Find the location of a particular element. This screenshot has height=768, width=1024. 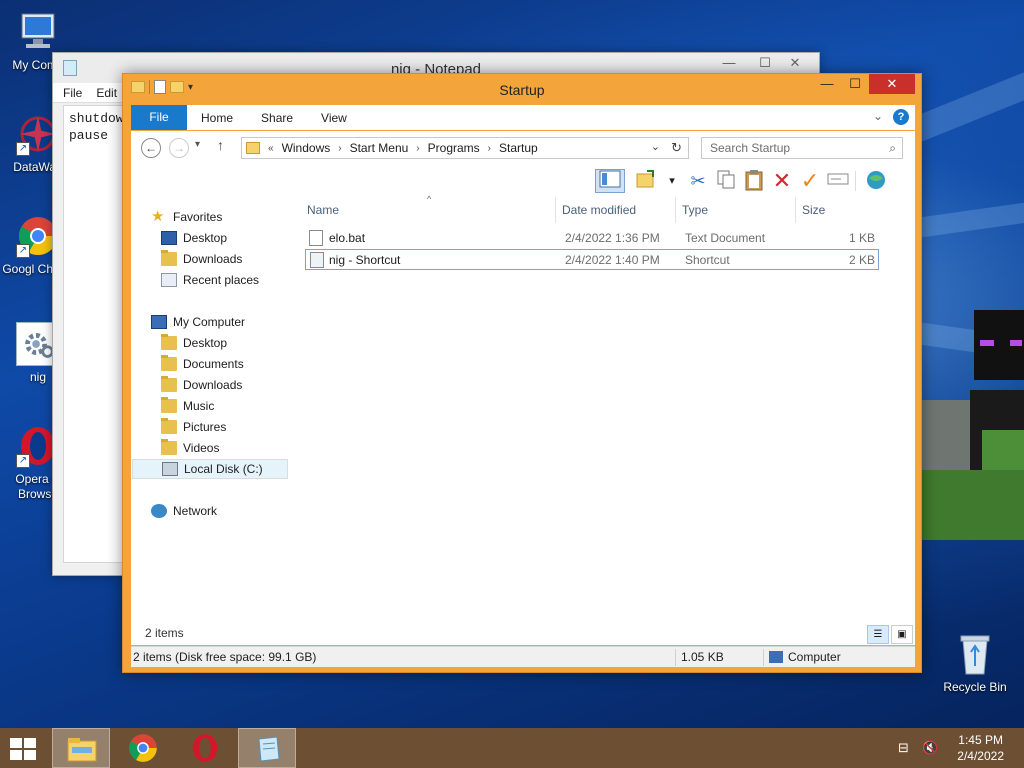

nav-network: Network is located at coordinates (184, 511).